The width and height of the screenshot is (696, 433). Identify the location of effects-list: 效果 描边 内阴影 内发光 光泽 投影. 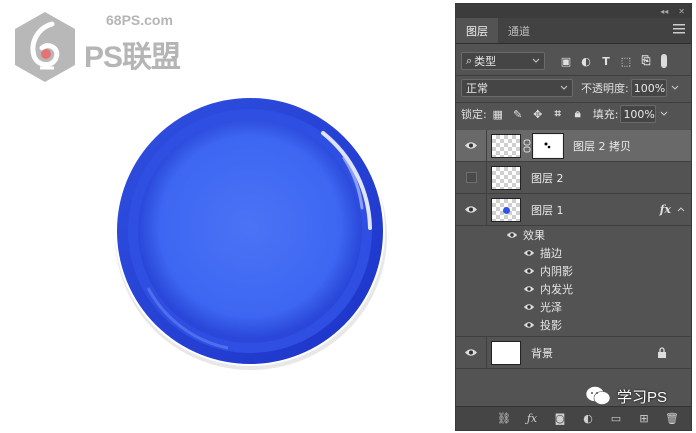
(573, 281).